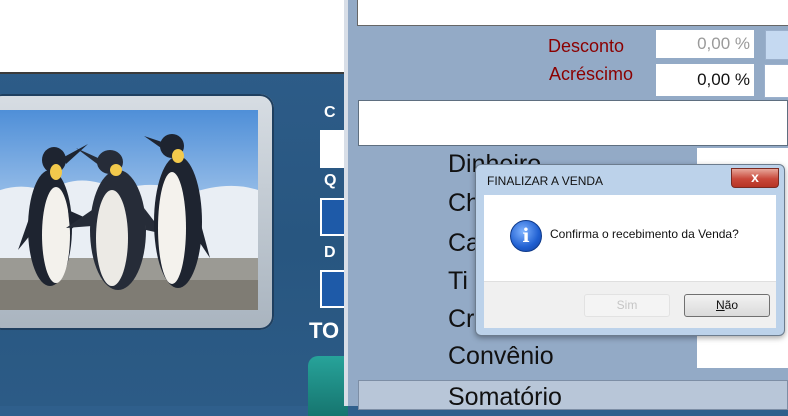  I want to click on nao-button: Não, so click(727, 305).